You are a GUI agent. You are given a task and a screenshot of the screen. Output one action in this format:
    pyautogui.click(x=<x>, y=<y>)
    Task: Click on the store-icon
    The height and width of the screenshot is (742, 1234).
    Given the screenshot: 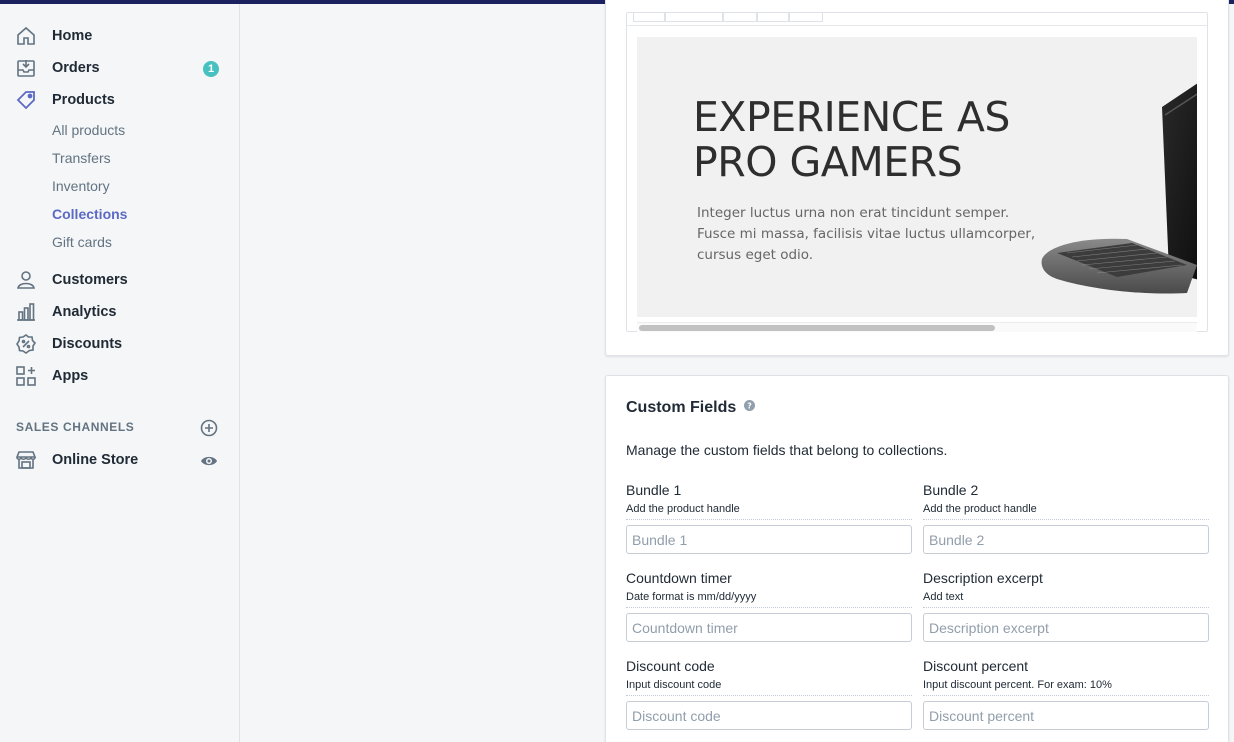 What is the action you would take?
    pyautogui.click(x=26, y=460)
    